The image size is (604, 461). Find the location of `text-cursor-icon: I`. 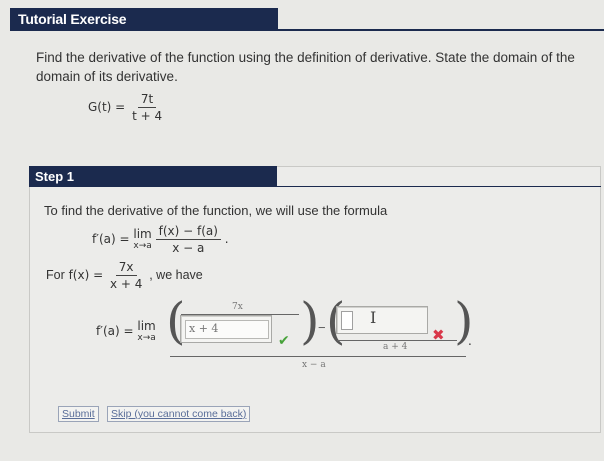

text-cursor-icon: I is located at coordinates (373, 317).